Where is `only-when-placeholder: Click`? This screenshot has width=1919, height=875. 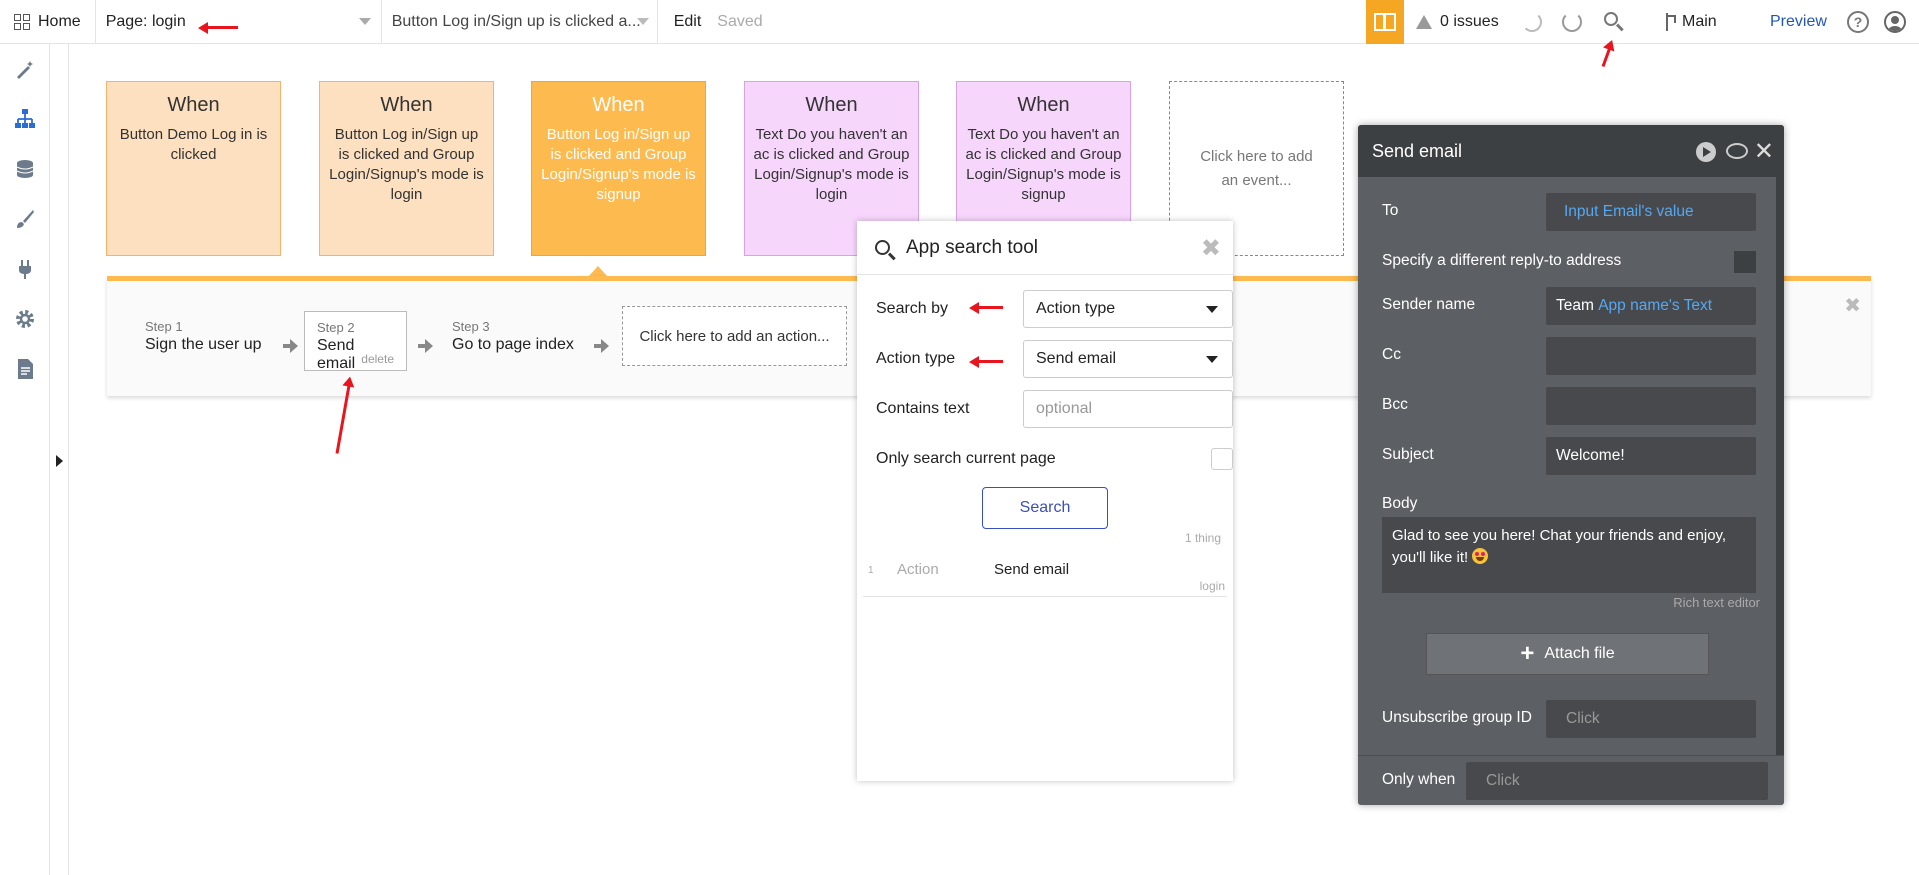
only-when-placeholder: Click is located at coordinates (1503, 780).